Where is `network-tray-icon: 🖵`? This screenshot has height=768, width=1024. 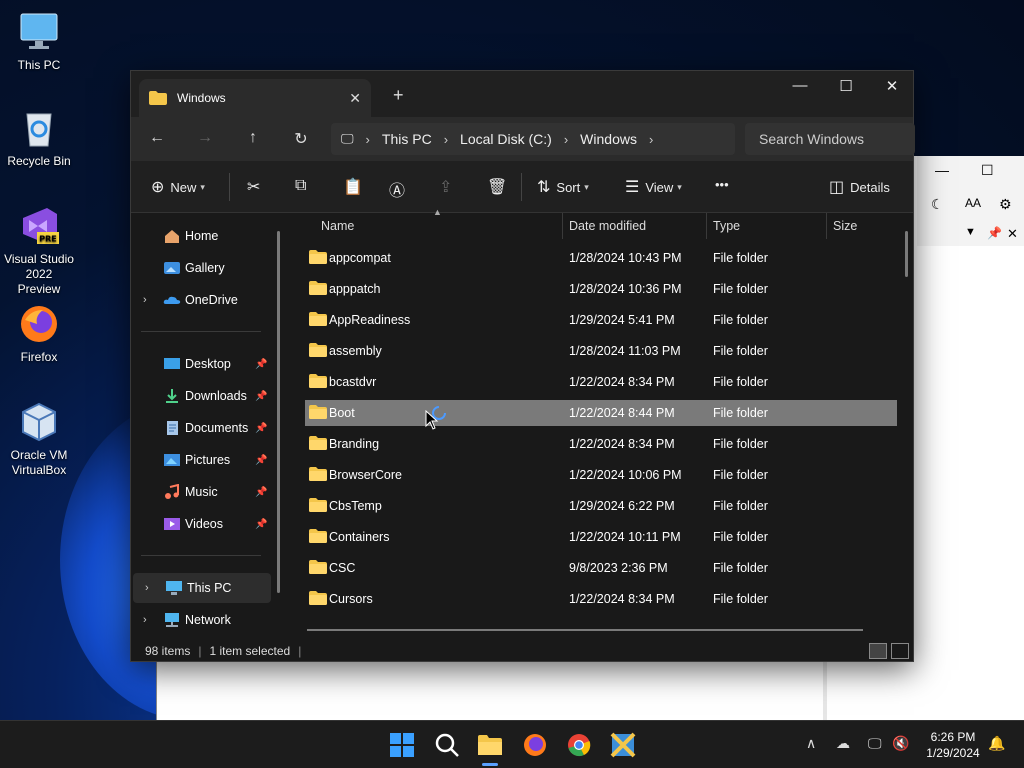
network-tray-icon: 🖵 is located at coordinates (875, 743).